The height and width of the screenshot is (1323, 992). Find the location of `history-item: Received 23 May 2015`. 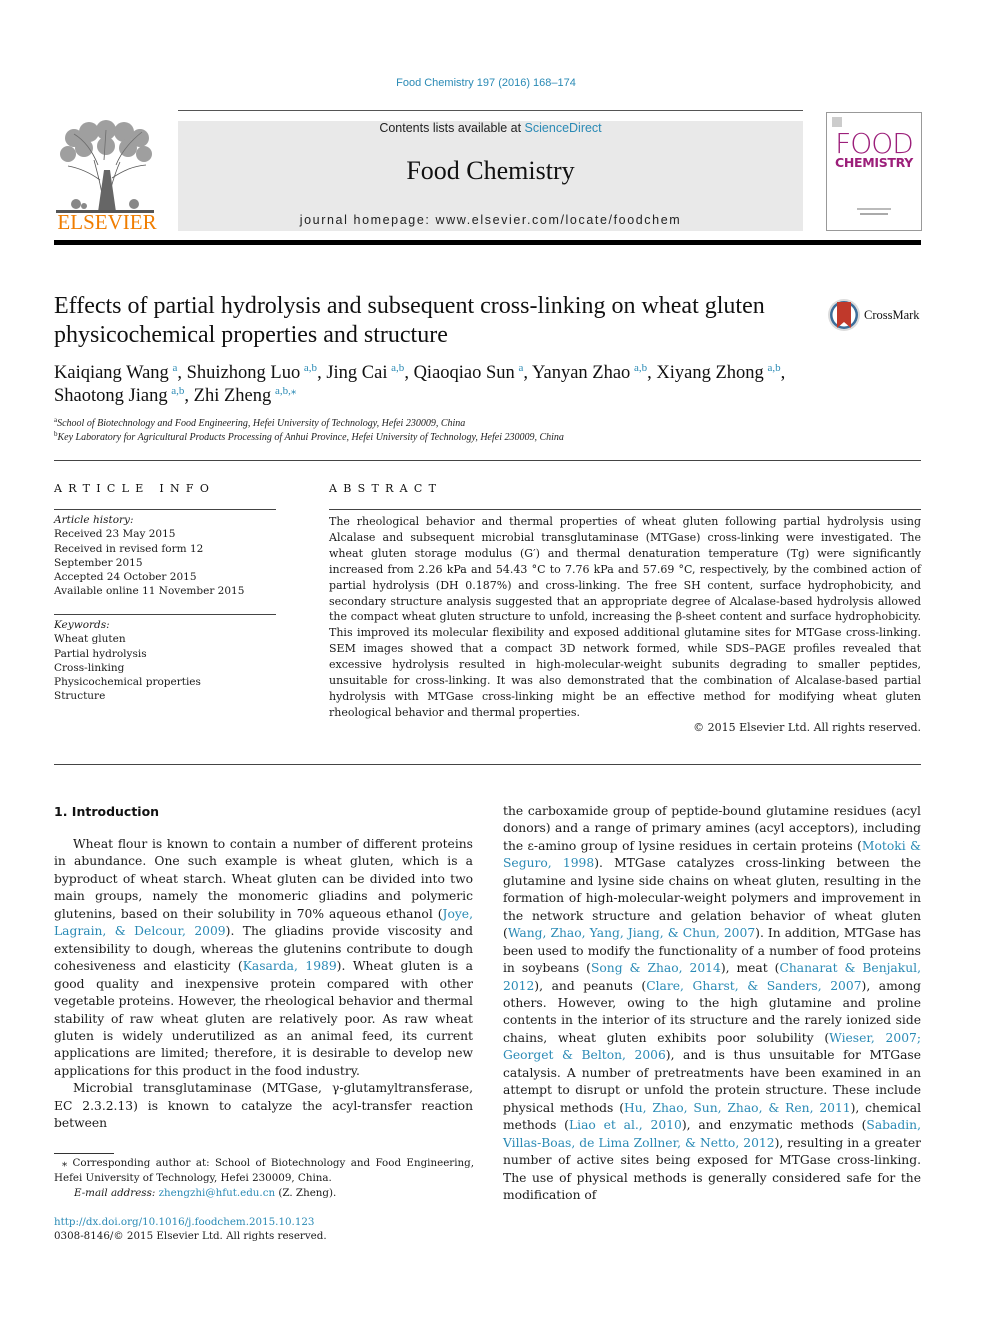

history-item: Received 23 May 2015 is located at coordinates (115, 534).